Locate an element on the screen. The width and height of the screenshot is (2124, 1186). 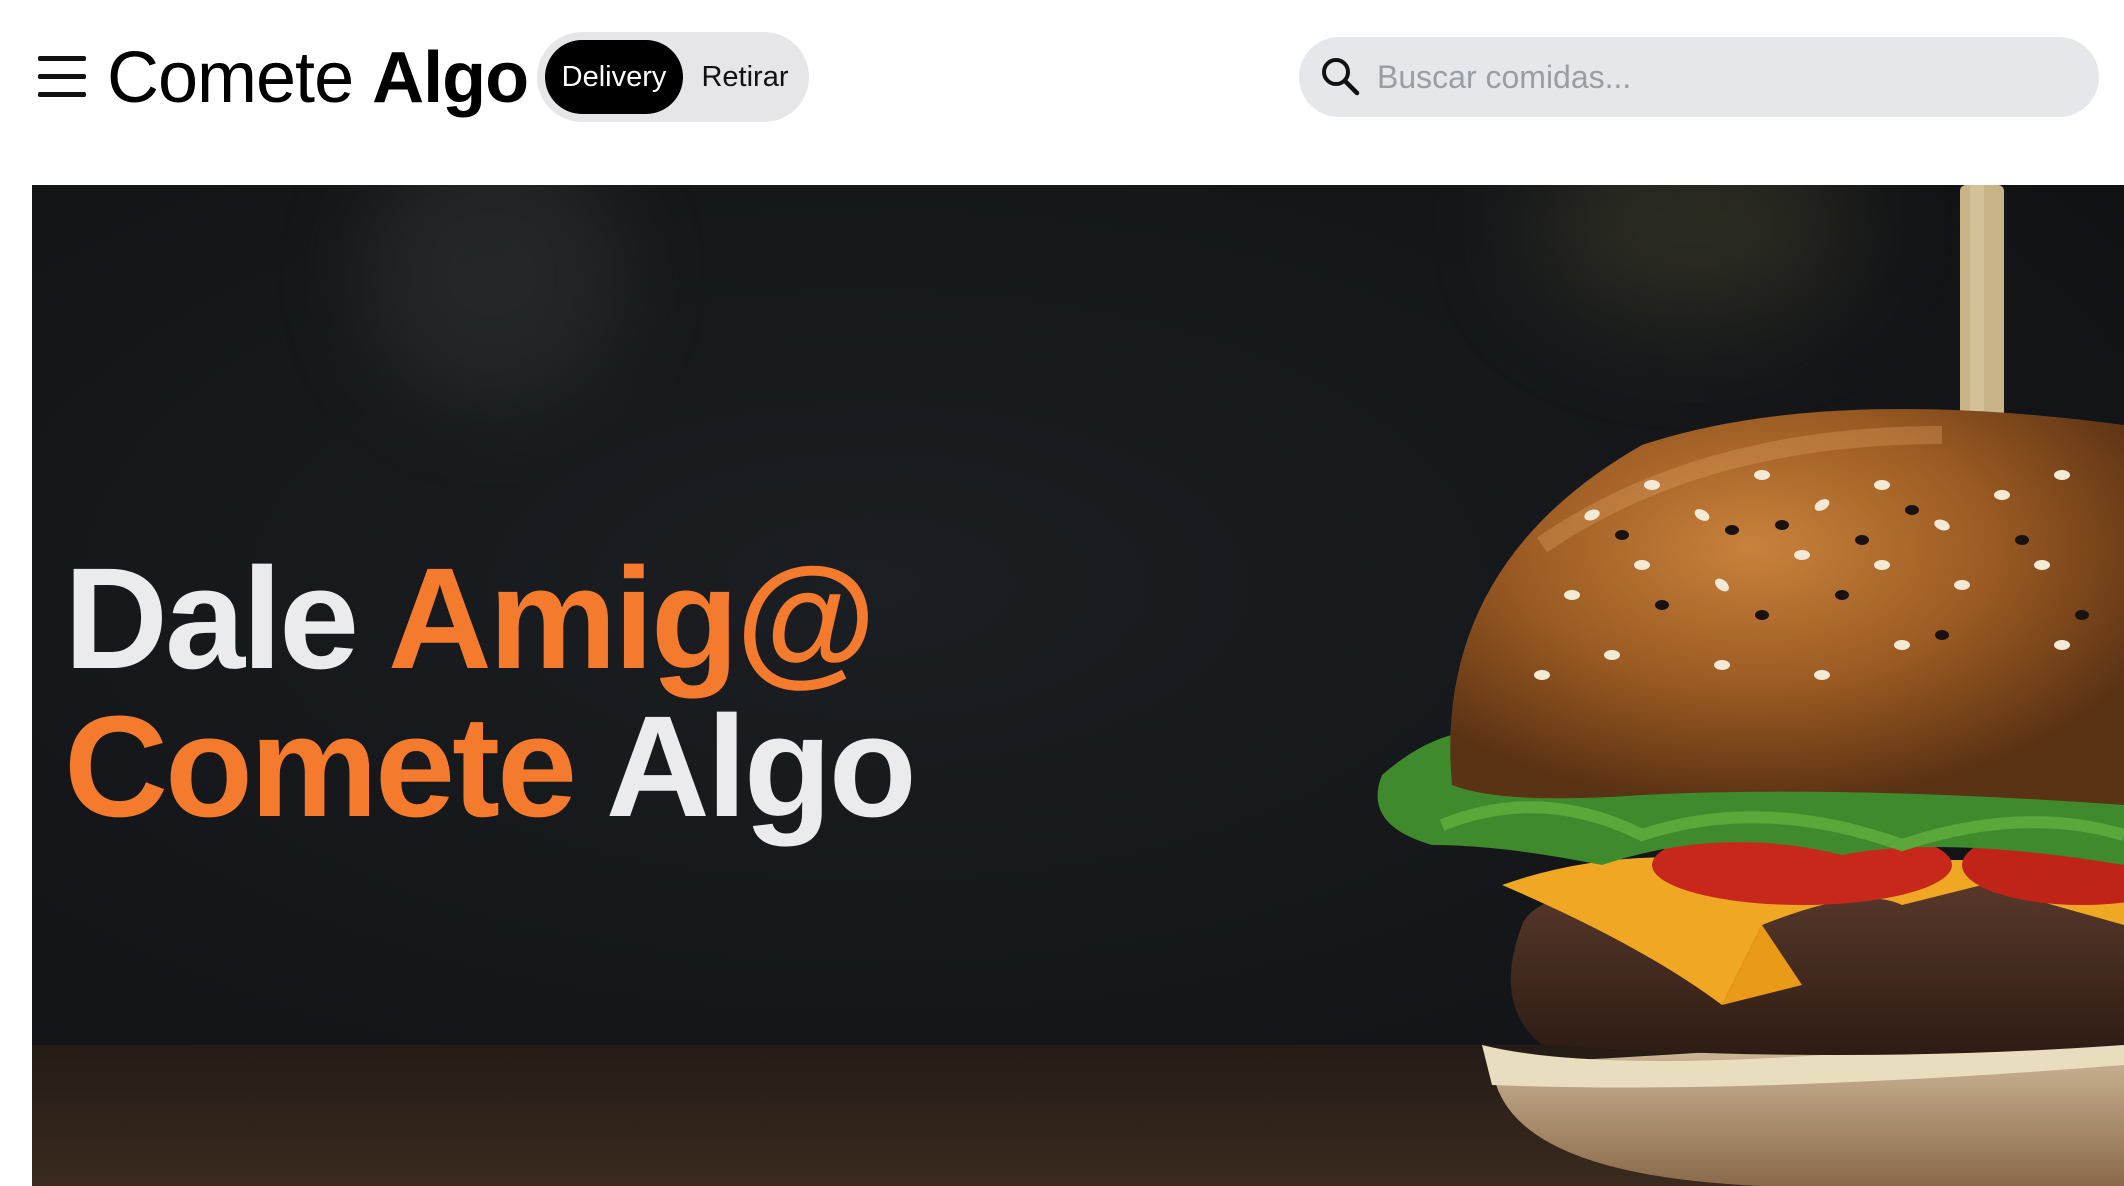
brand-logo: Comete Algo is located at coordinates (318, 78).